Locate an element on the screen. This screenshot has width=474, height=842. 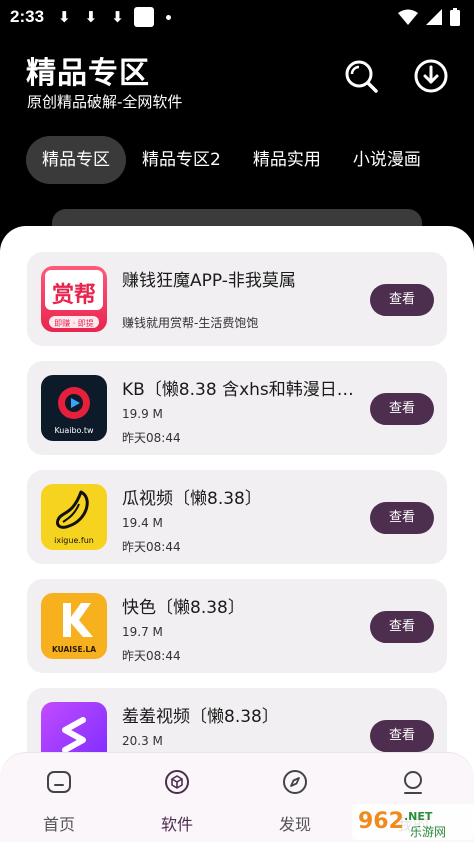
kuaise-app-icon: KUAISE.LA is located at coordinates (74, 626).